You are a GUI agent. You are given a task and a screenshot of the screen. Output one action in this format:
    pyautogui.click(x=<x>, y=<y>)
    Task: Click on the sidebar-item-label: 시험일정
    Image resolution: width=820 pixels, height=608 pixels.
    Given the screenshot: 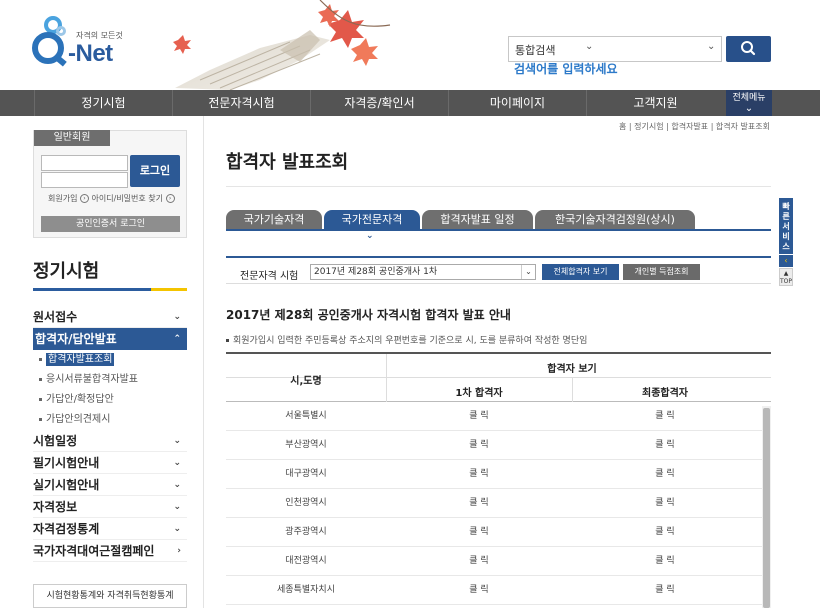 What is the action you would take?
    pyautogui.click(x=55, y=441)
    